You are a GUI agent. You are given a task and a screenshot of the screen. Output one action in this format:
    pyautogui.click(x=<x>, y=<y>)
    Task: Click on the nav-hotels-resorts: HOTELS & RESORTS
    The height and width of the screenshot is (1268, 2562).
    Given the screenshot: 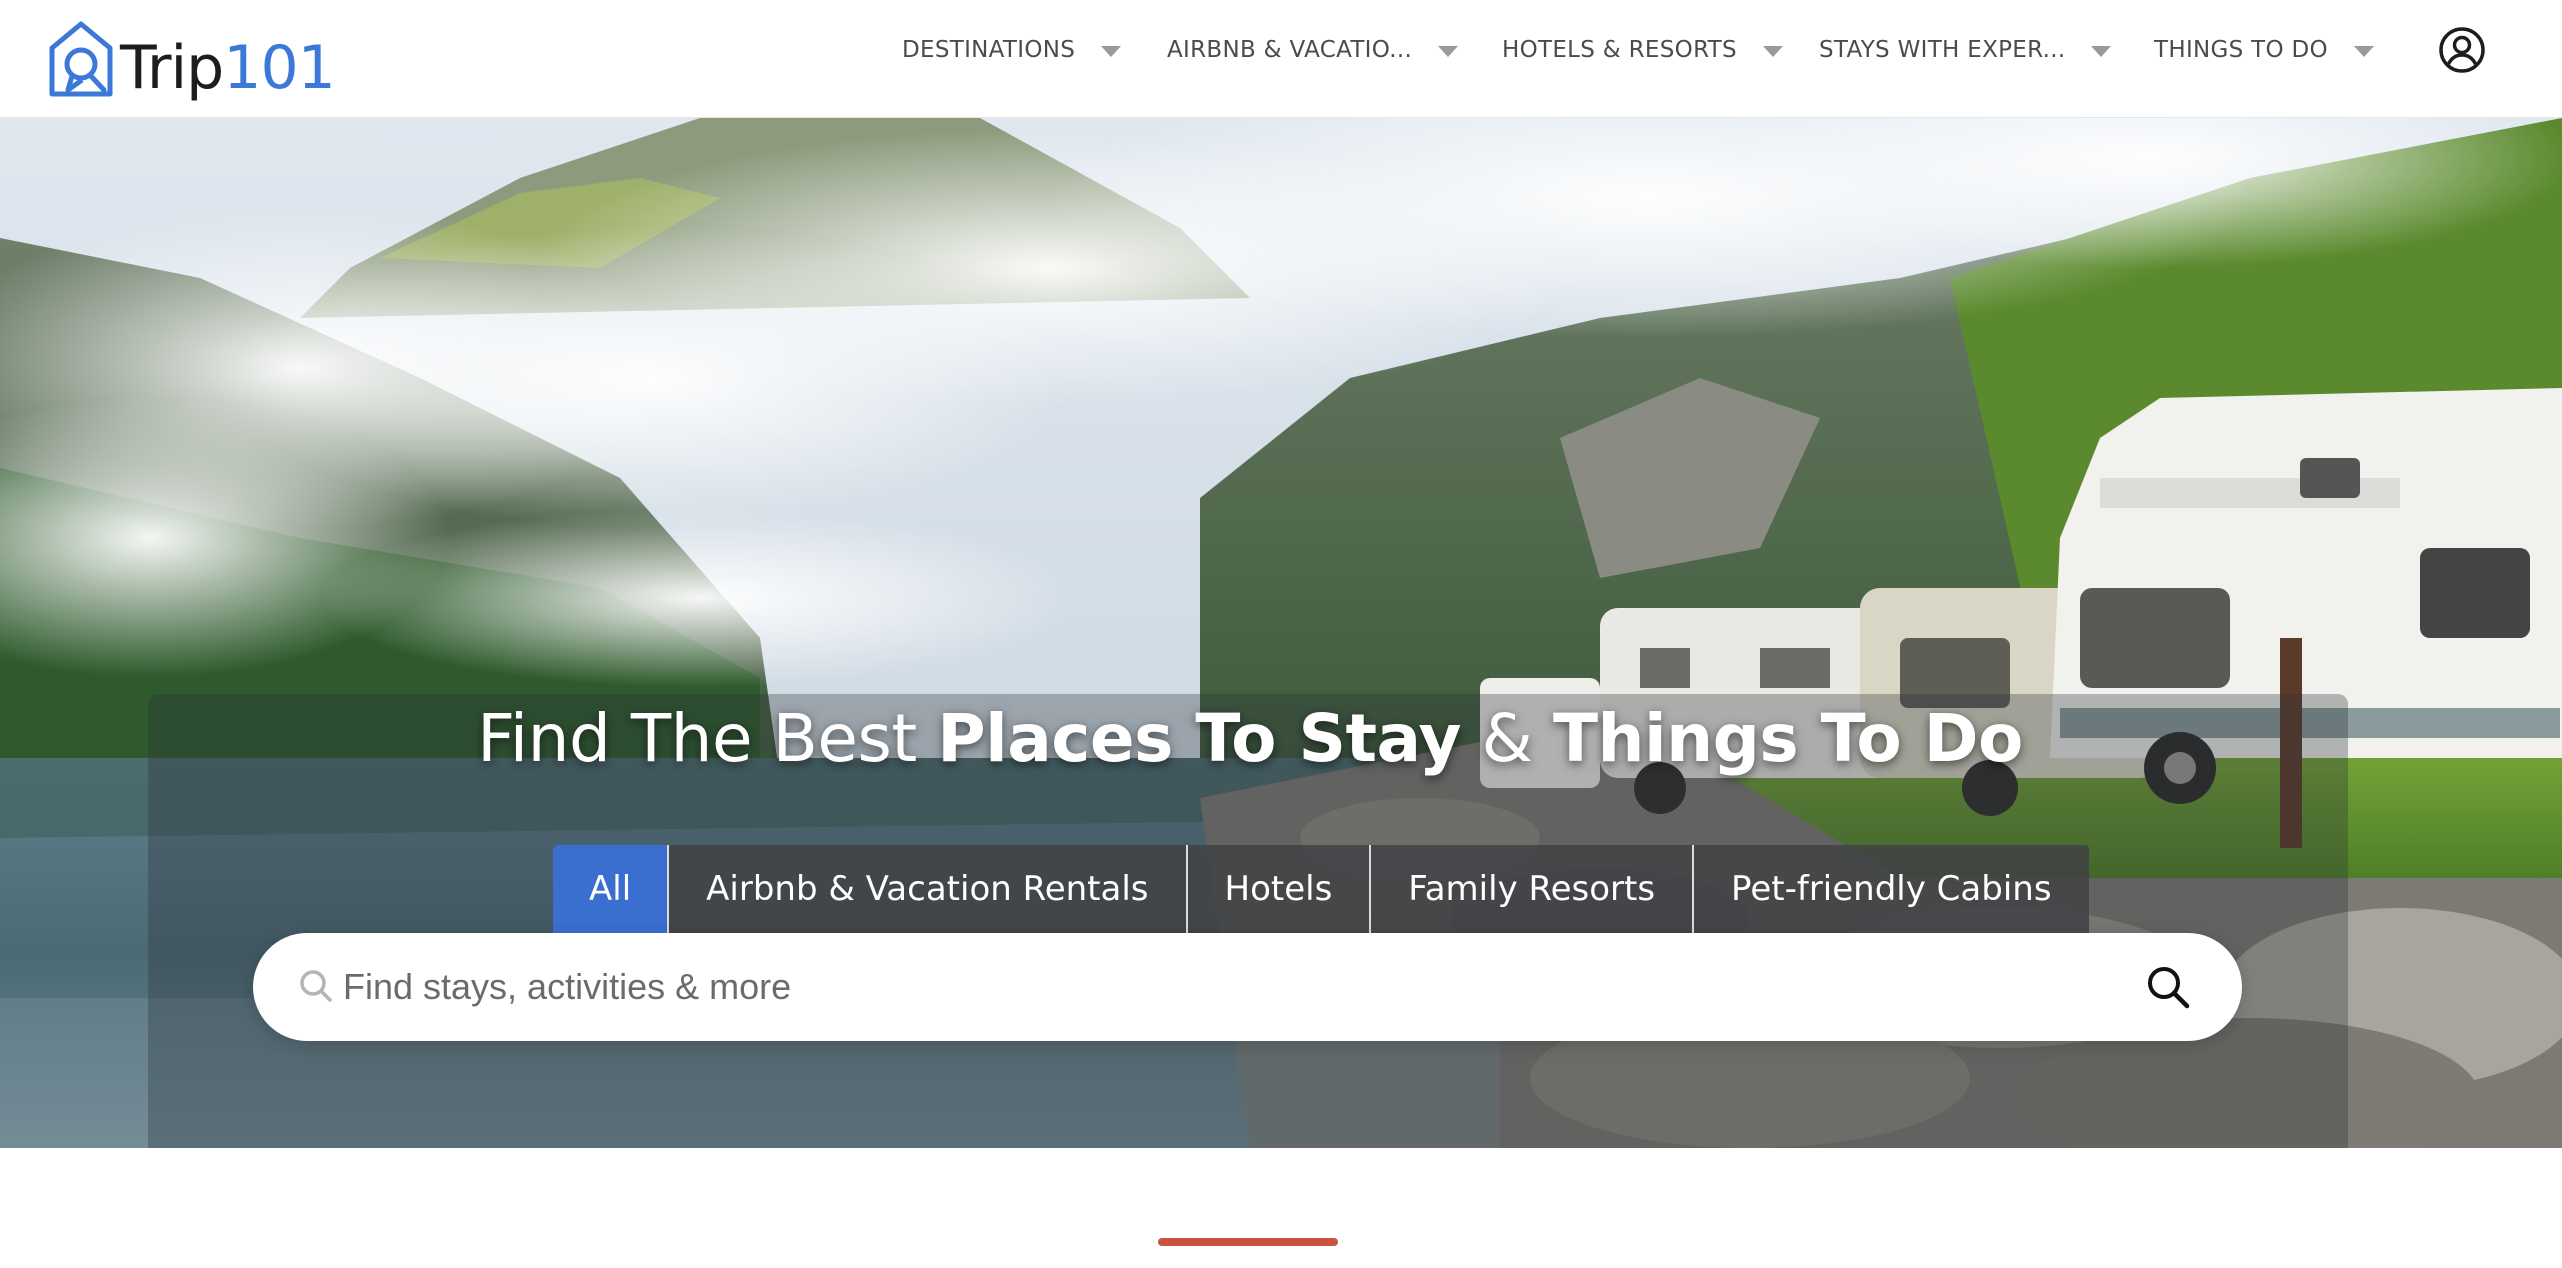 What is the action you would take?
    pyautogui.click(x=1642, y=50)
    